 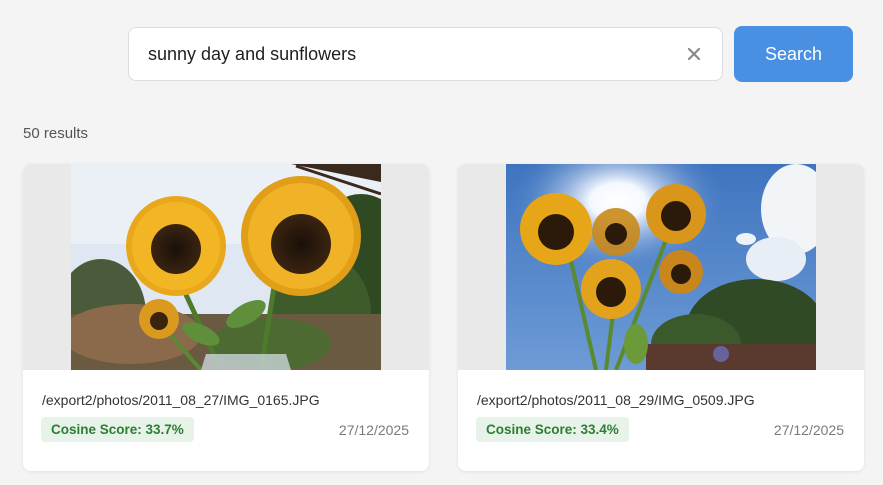 I want to click on file-path: /export2/photos/2011_08_27/IMG_0165.JPG, so click(x=181, y=400).